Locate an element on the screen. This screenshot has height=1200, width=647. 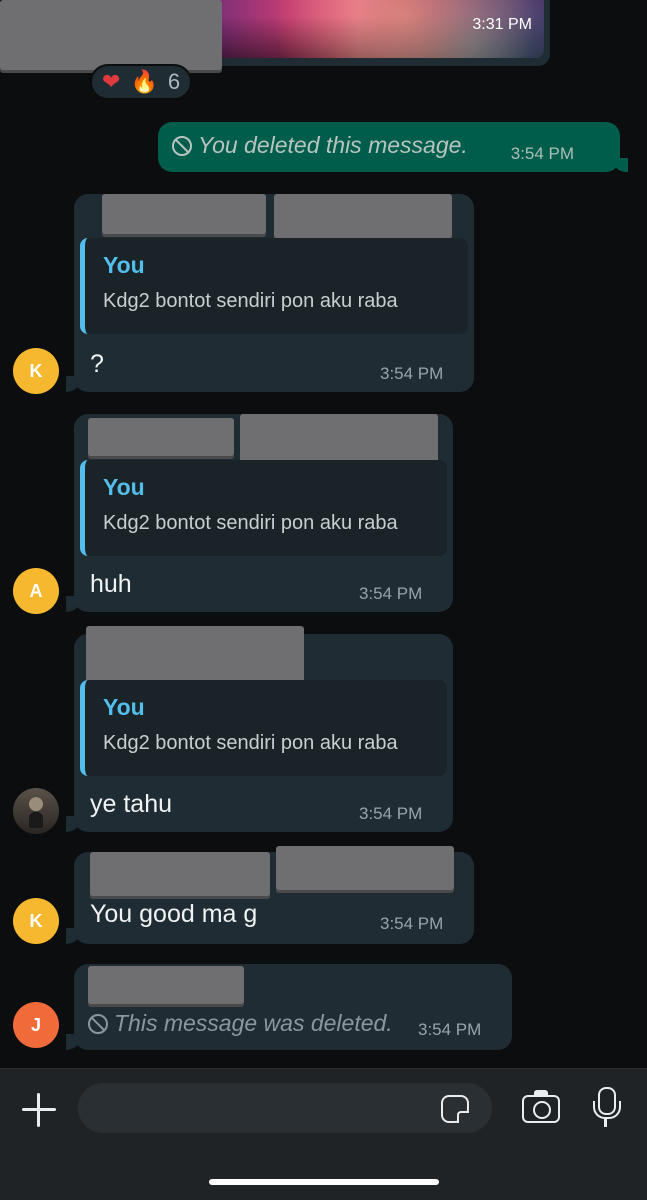
reaction-count: 6 is located at coordinates (174, 81).